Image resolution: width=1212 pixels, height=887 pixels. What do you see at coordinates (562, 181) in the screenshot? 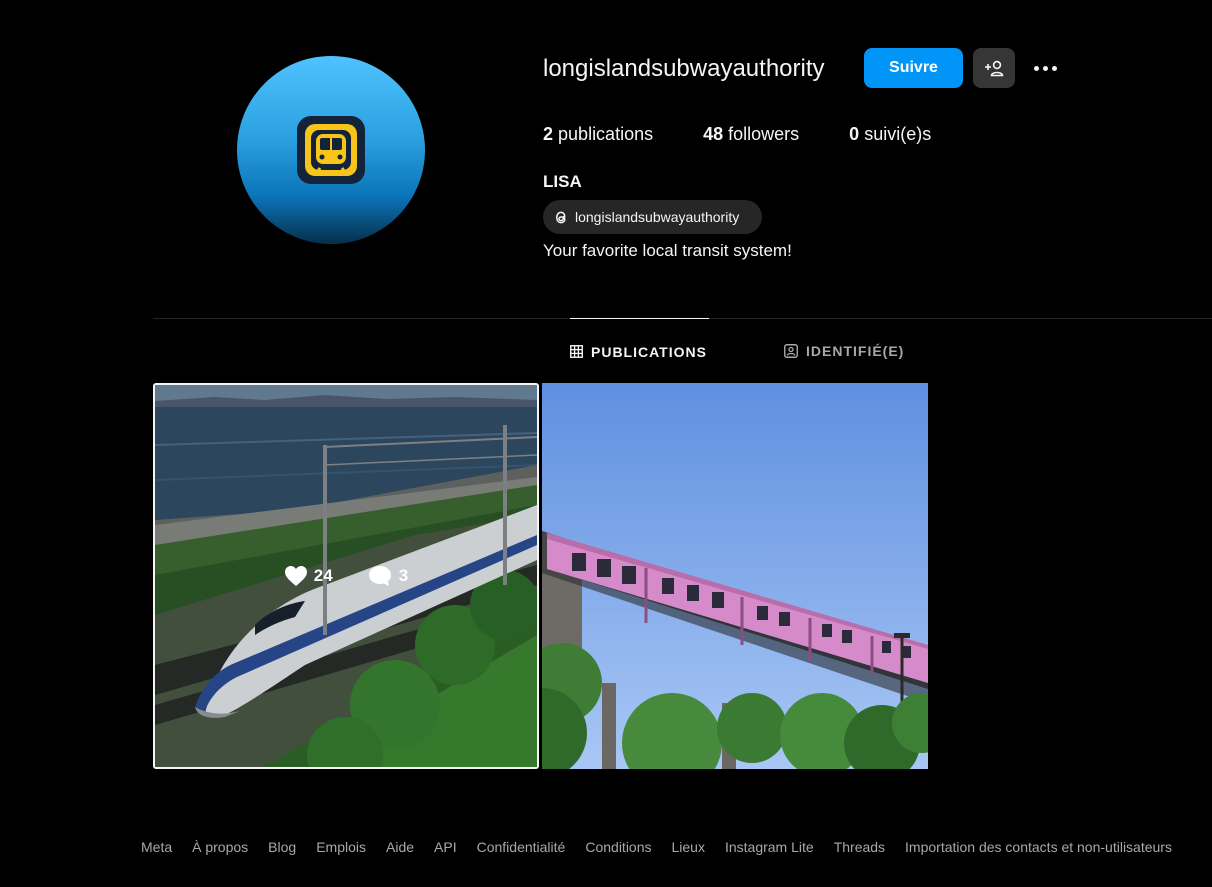
I see `profile-full-name: LISA` at bounding box center [562, 181].